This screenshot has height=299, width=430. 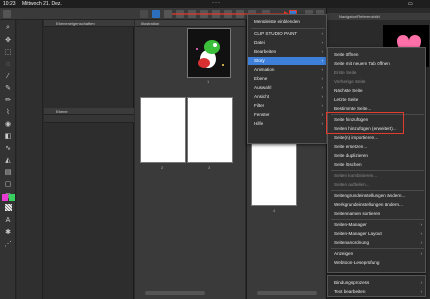 What do you see at coordinates (75, 23) in the screenshot?
I see `layer-property-title: Ebenenelgenschaften` at bounding box center [75, 23].